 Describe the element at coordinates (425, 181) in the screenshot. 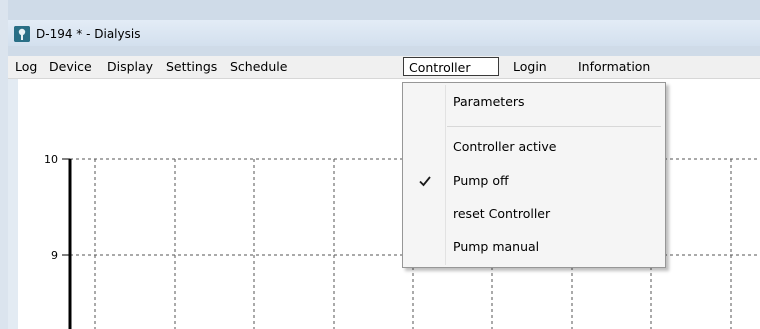

I see `checkmark-icon` at that location.